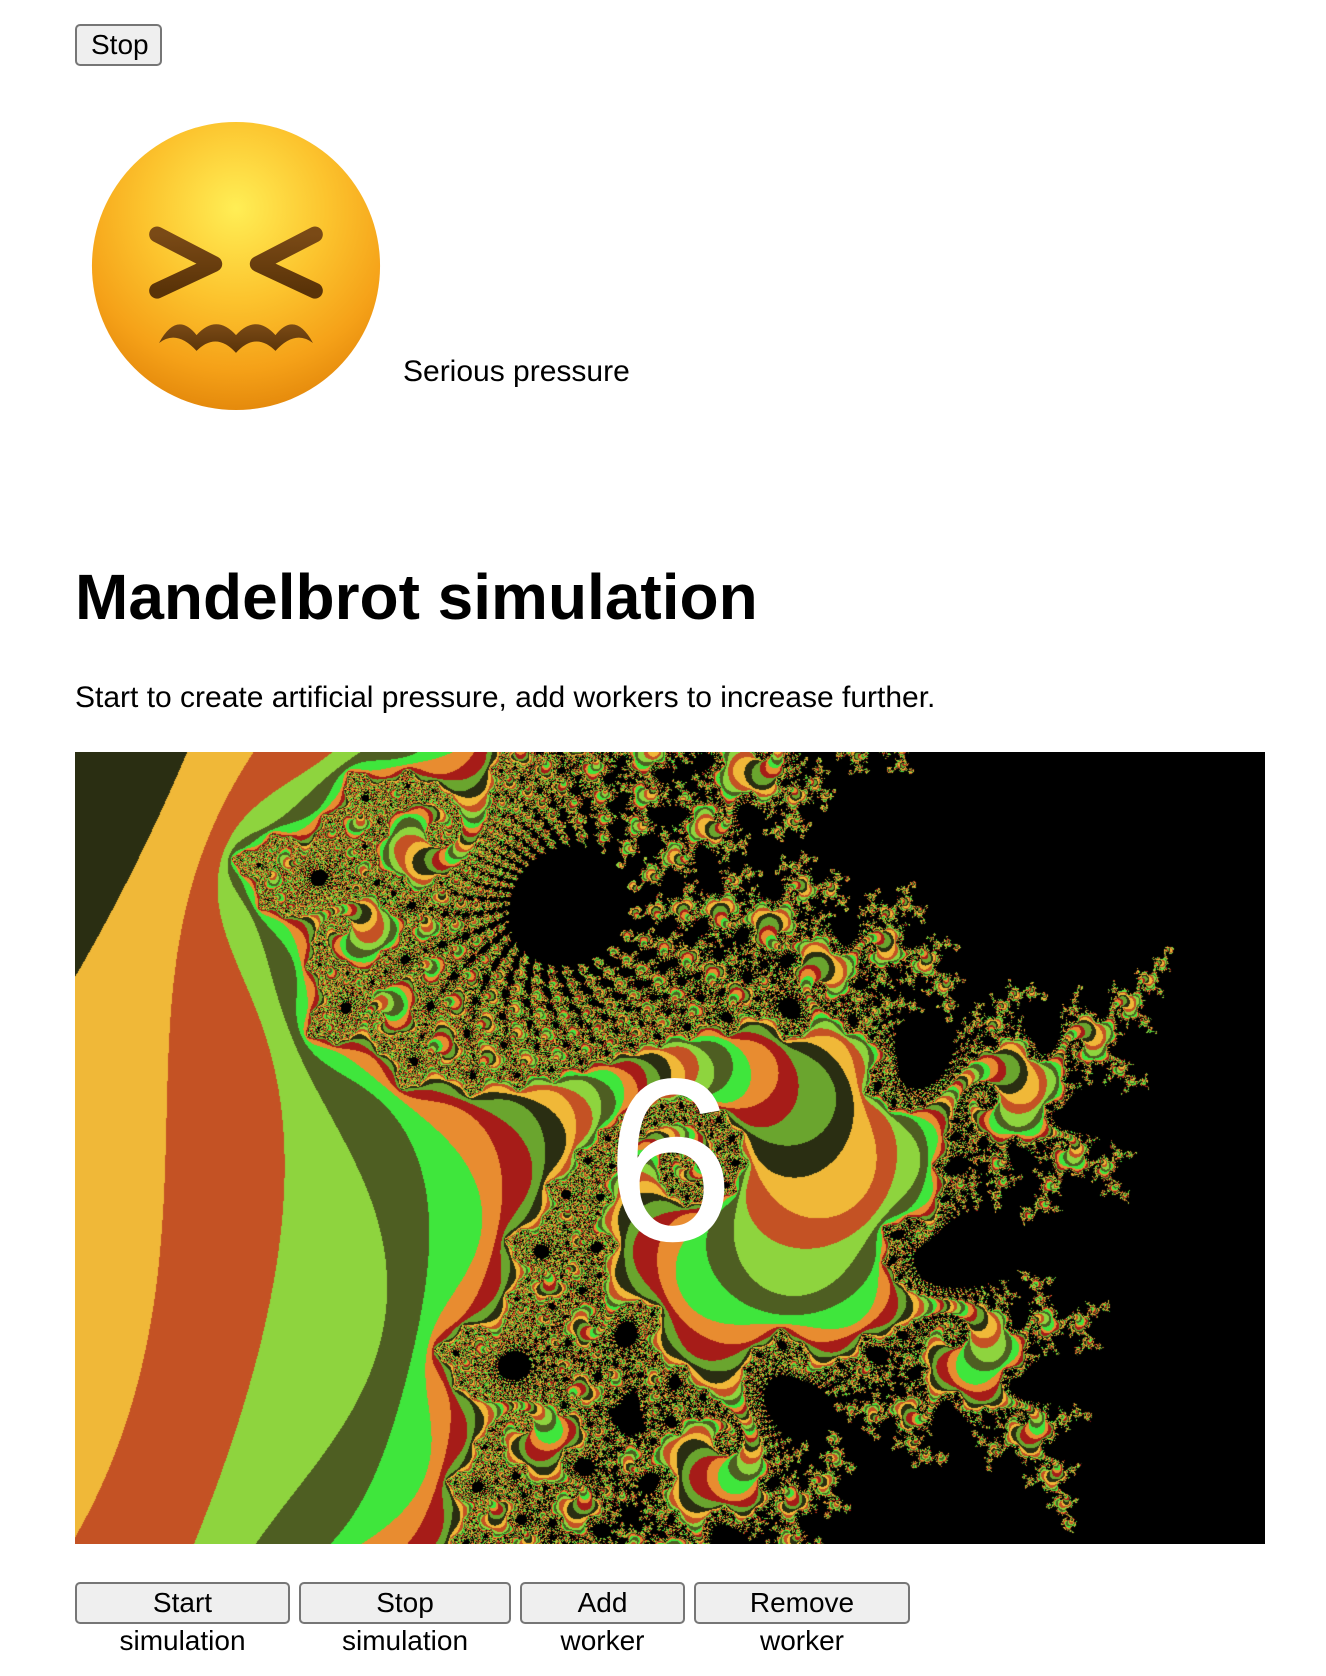 The image size is (1326, 1676). I want to click on countdown-overlay: 6, so click(669, 1160).